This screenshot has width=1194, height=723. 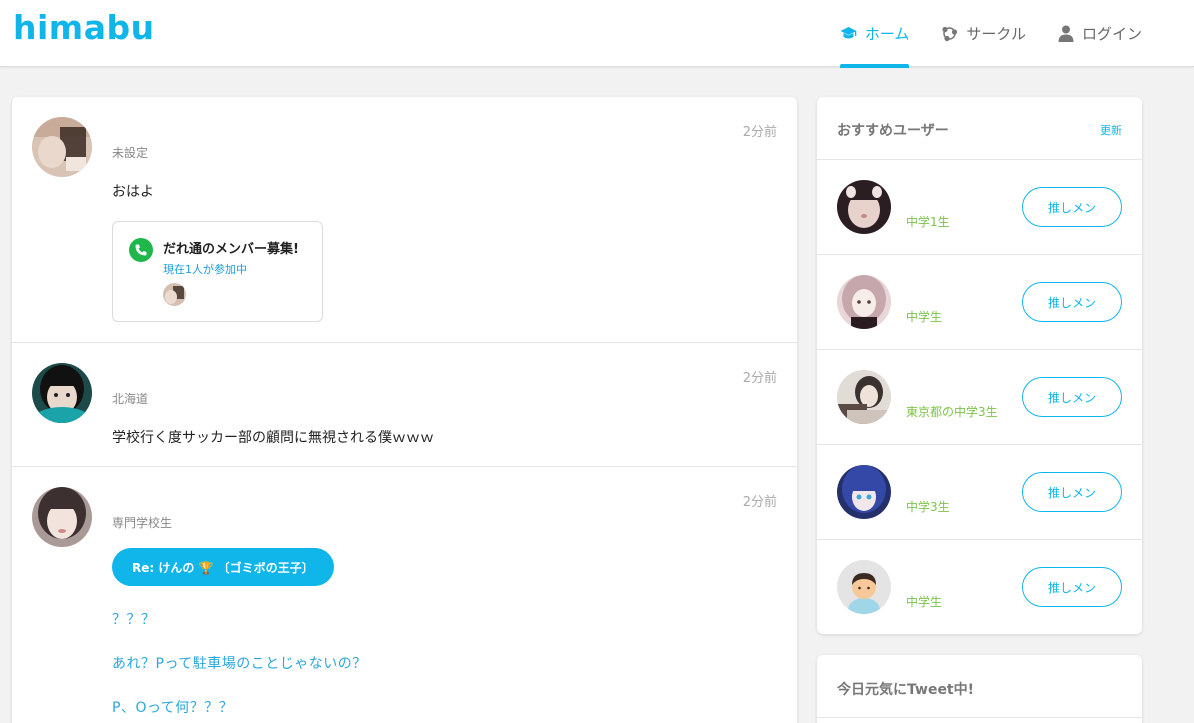 What do you see at coordinates (952, 412) in the screenshot?
I see `user-grade: 東京都の中学3生` at bounding box center [952, 412].